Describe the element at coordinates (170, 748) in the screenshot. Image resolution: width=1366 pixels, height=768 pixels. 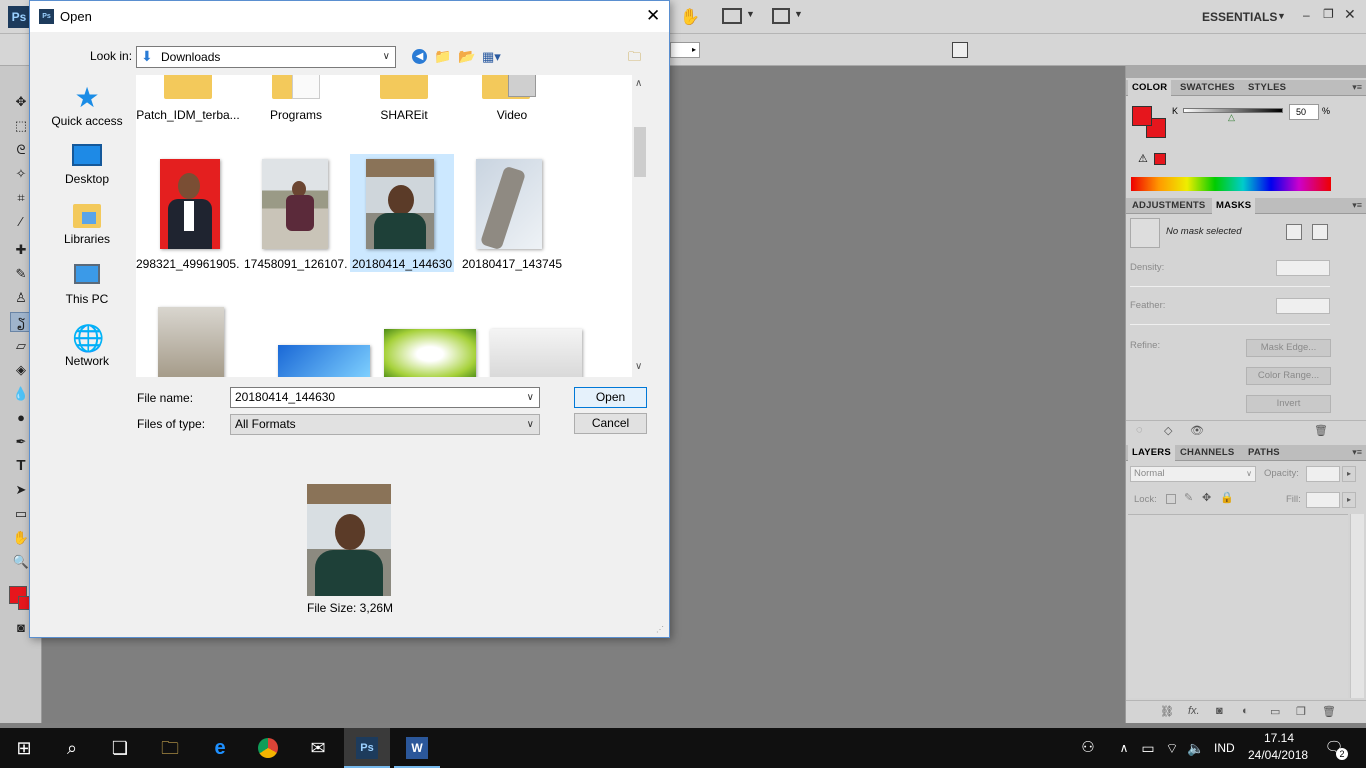
I see `file-explorer-icon: 🗀` at that location.